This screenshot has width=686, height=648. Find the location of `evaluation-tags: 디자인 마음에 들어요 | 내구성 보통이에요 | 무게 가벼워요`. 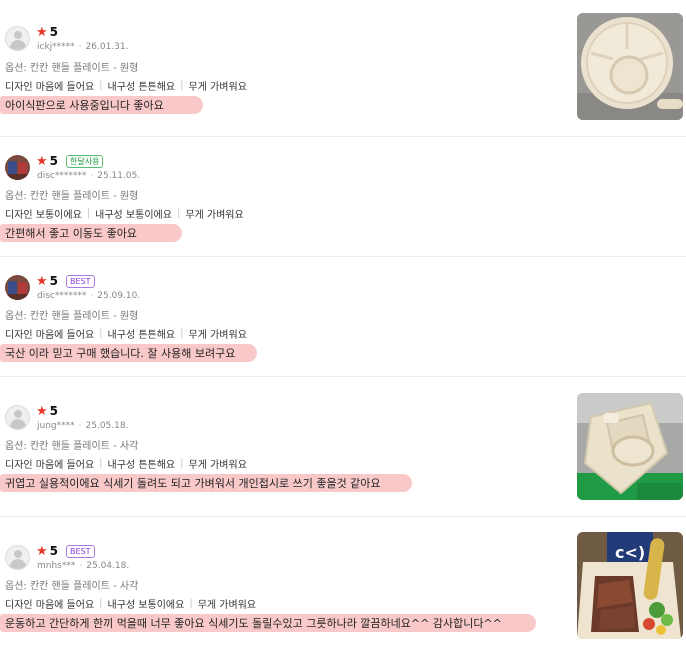

evaluation-tags: 디자인 마음에 들어요 | 내구성 보통이에요 | 무게 가벼워요 is located at coordinates (131, 604).